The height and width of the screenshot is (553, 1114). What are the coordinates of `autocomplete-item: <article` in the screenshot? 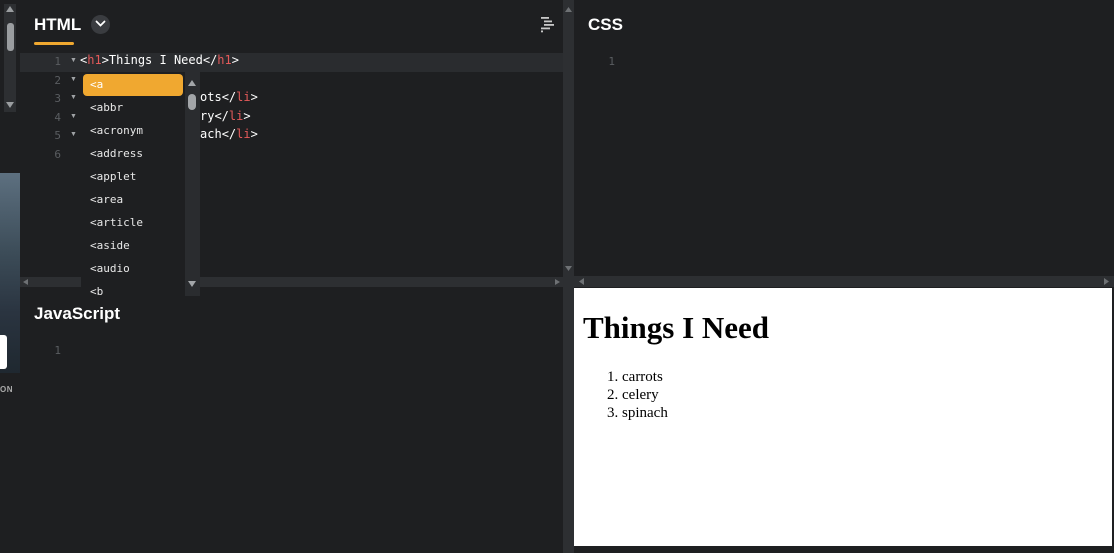 It's located at (133, 222).